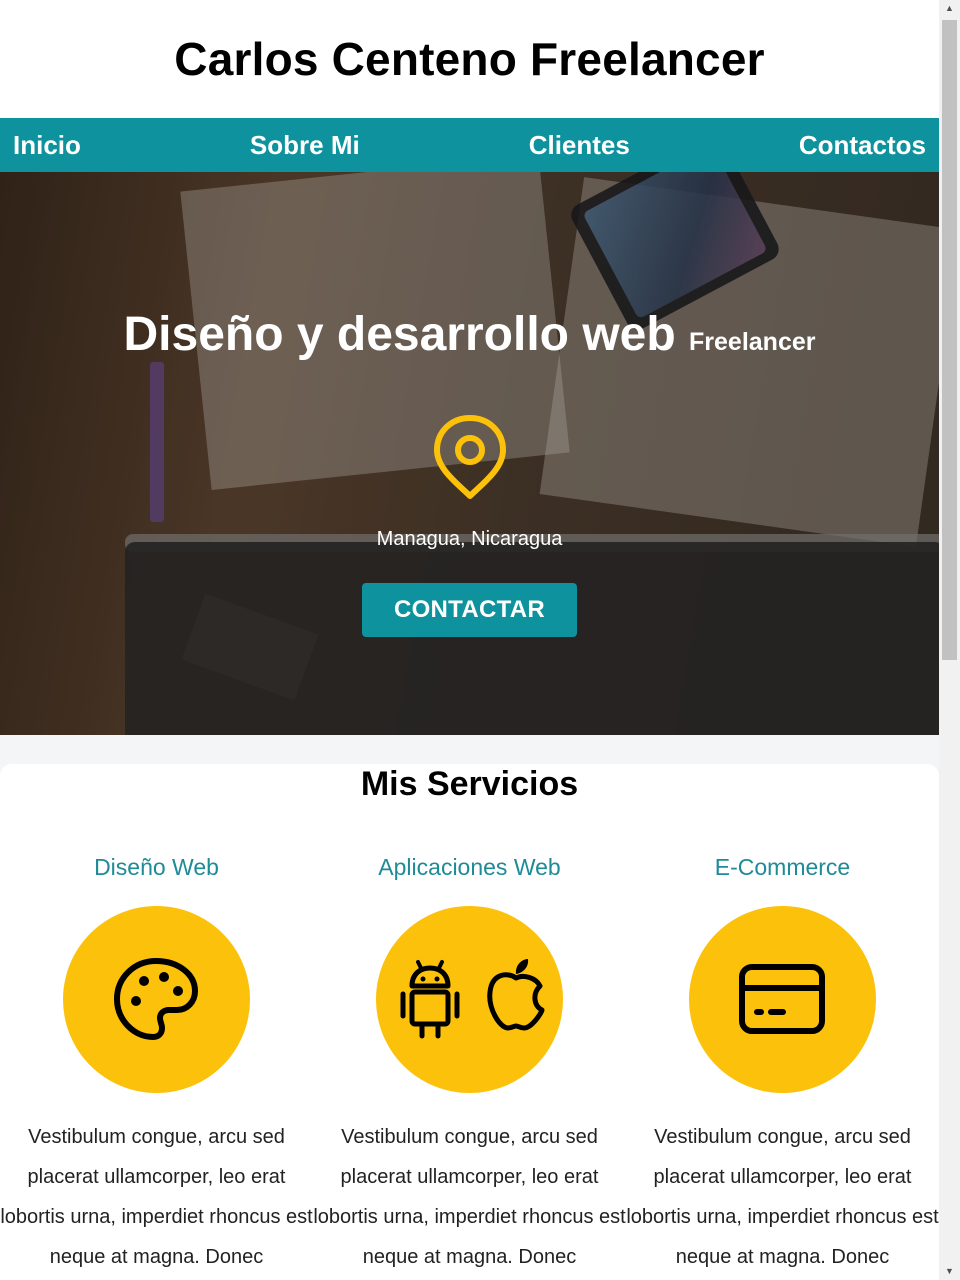 The image size is (960, 1280). What do you see at coordinates (399, 334) in the screenshot?
I see `hero-title-main: Diseño y desarrollo web` at bounding box center [399, 334].